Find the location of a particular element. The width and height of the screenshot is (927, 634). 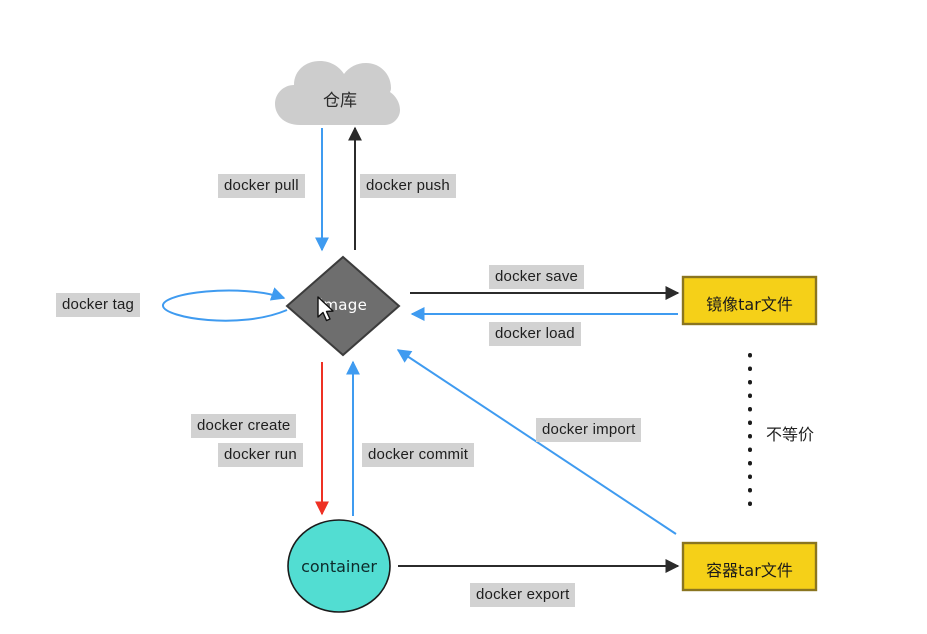

node-container-tar-label: 容器tar文件 is located at coordinates (749, 570).